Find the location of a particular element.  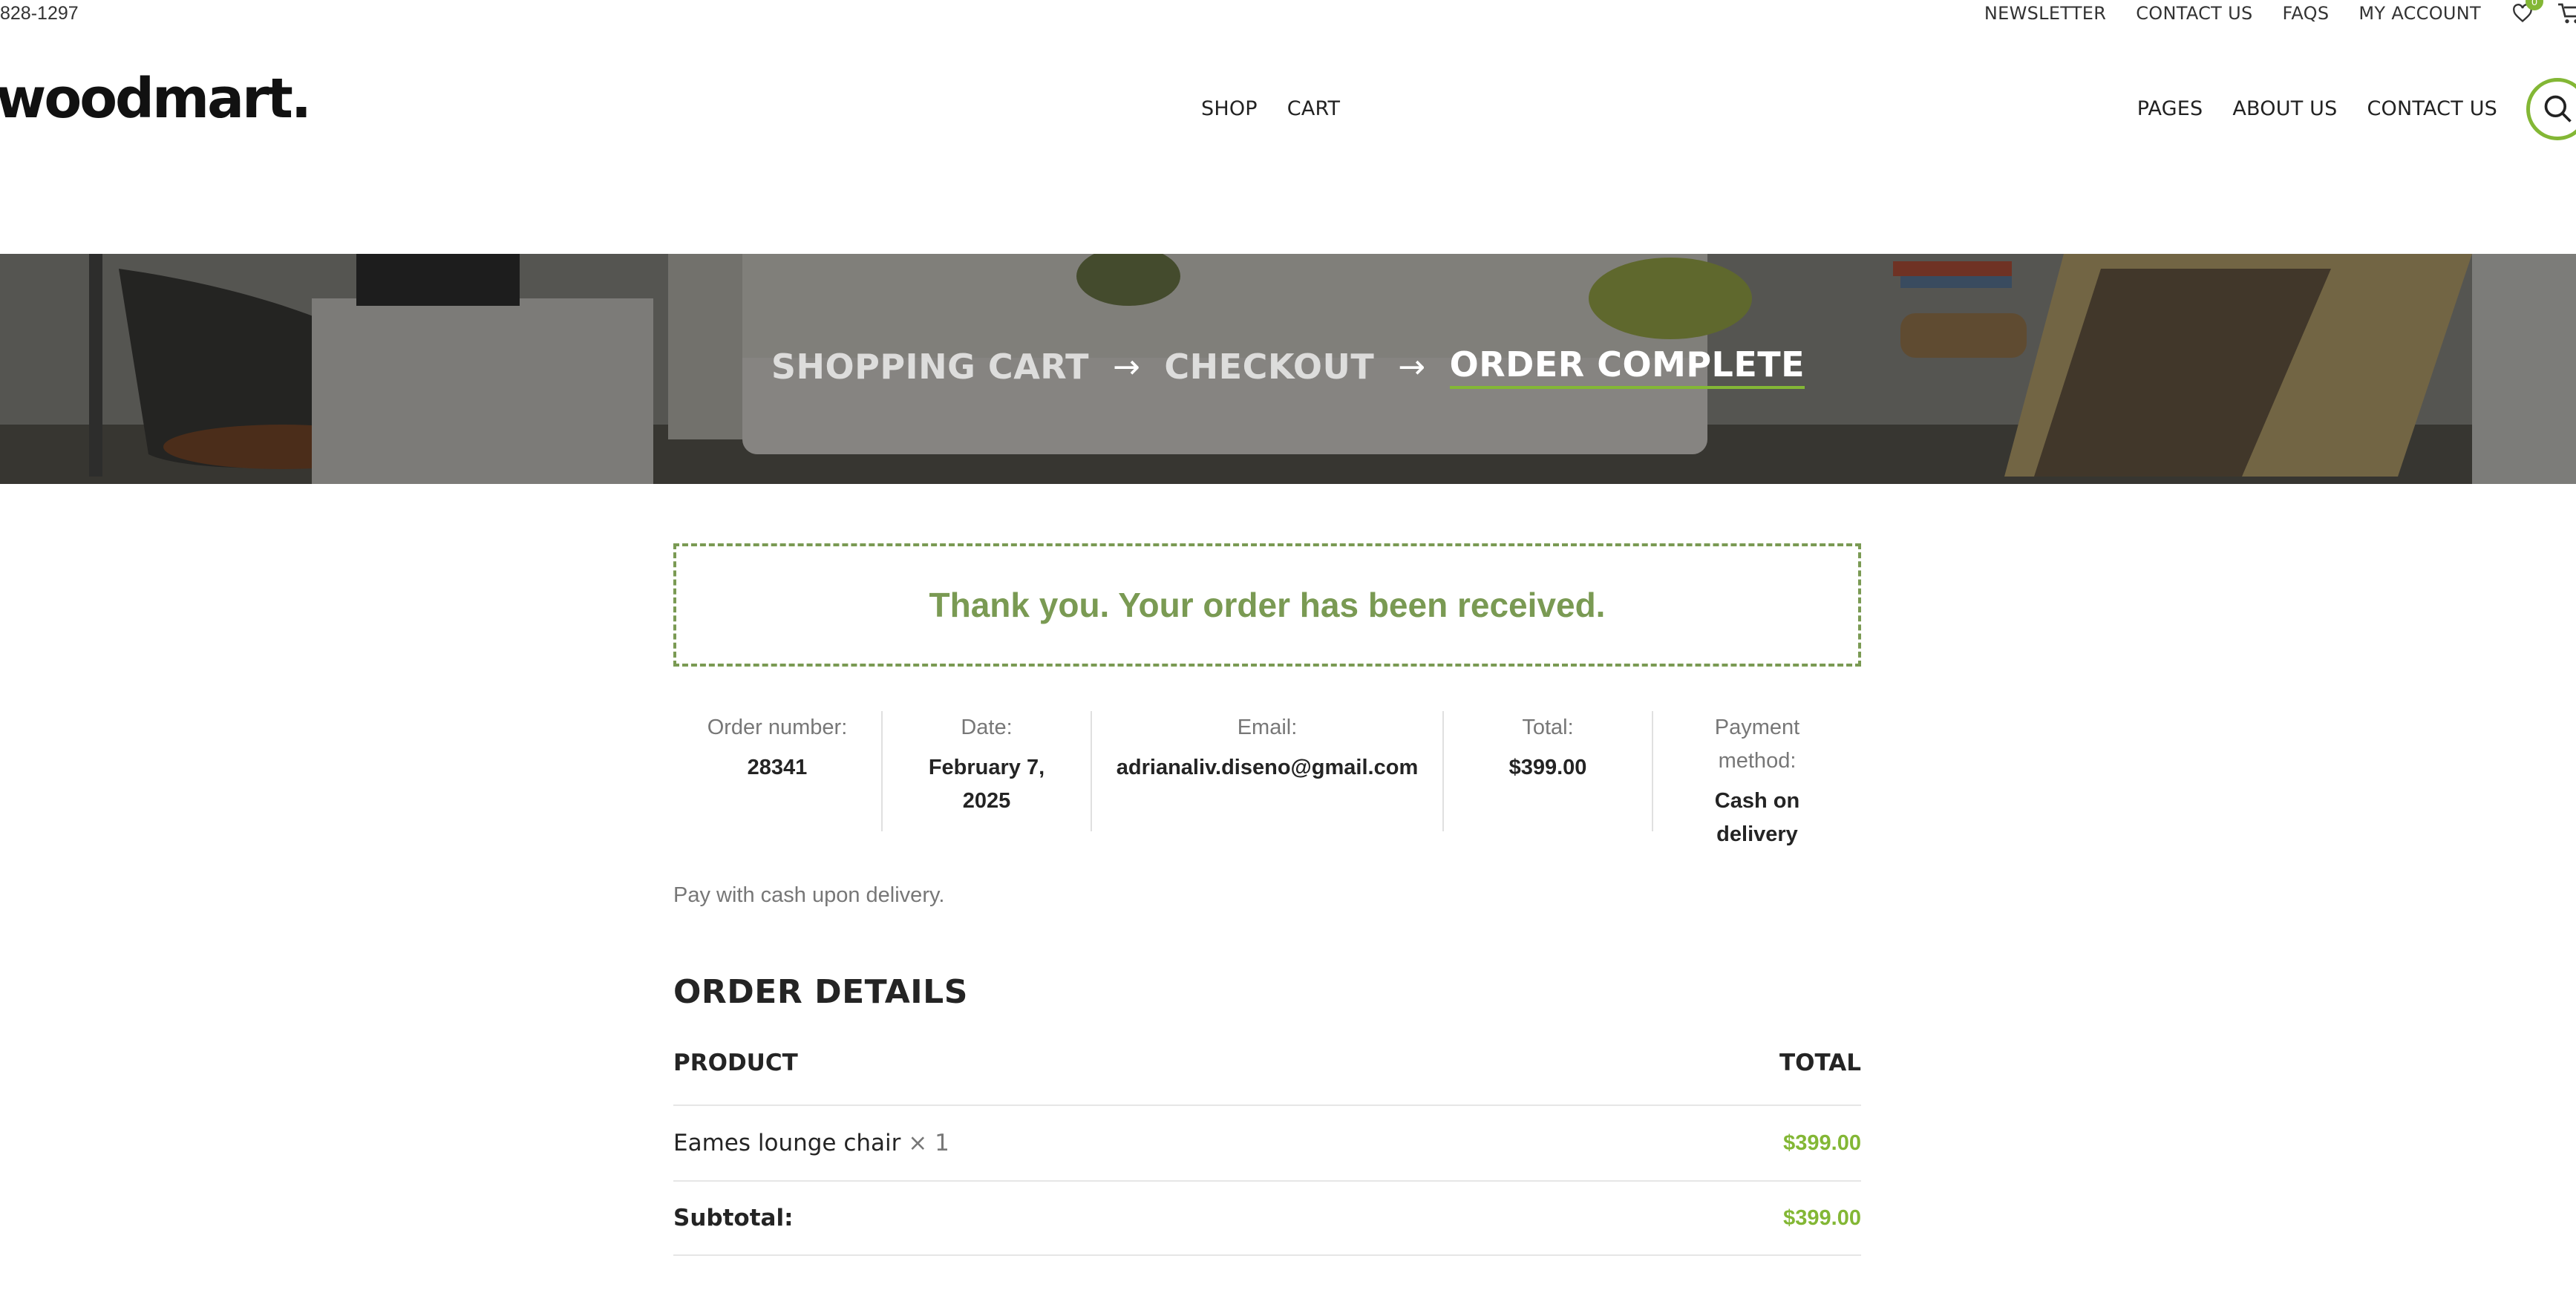

overview-total: Total: $399.00 is located at coordinates (1548, 771).